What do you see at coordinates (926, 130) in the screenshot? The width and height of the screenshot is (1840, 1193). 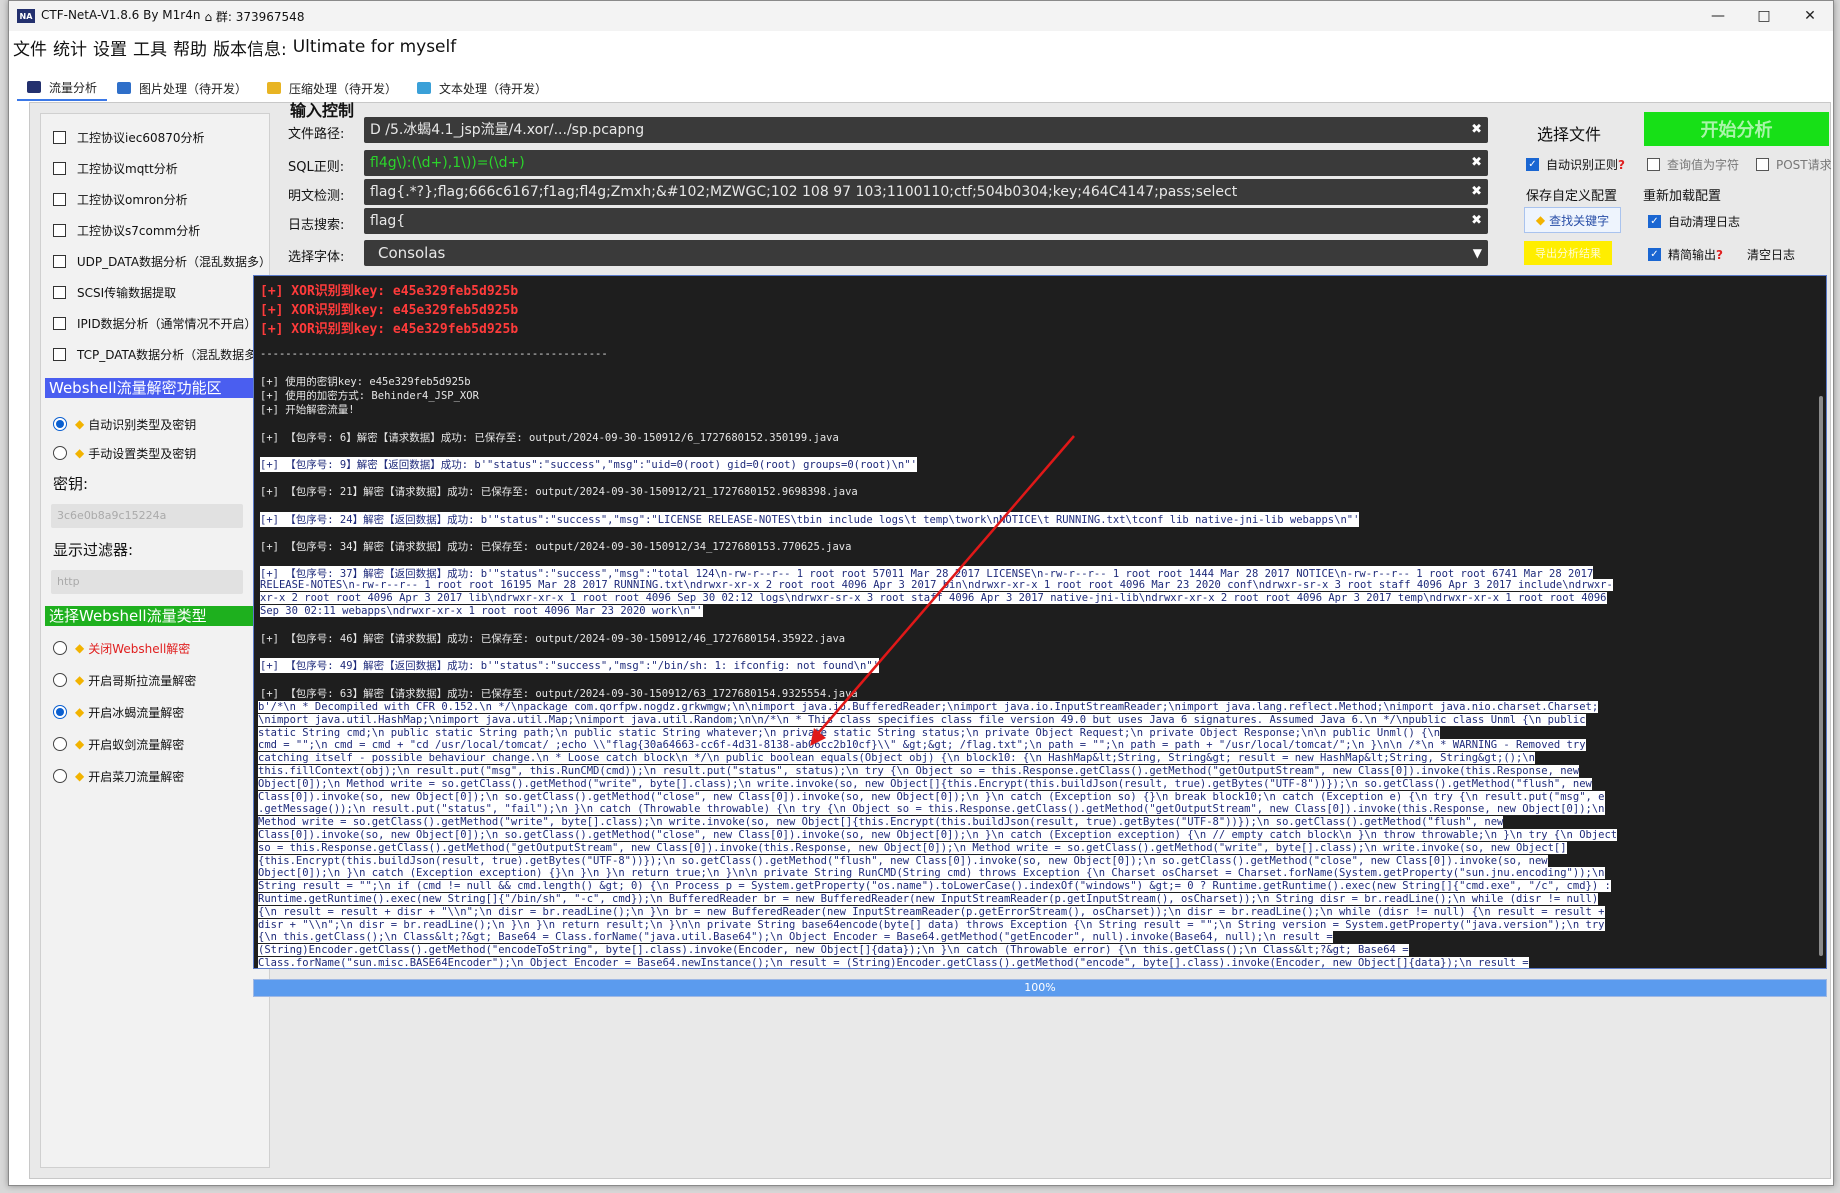 I see `file-path-input: D /5.冰蝎4.1_jsp流量/4.xor/.../sp.pcapng ✖` at bounding box center [926, 130].